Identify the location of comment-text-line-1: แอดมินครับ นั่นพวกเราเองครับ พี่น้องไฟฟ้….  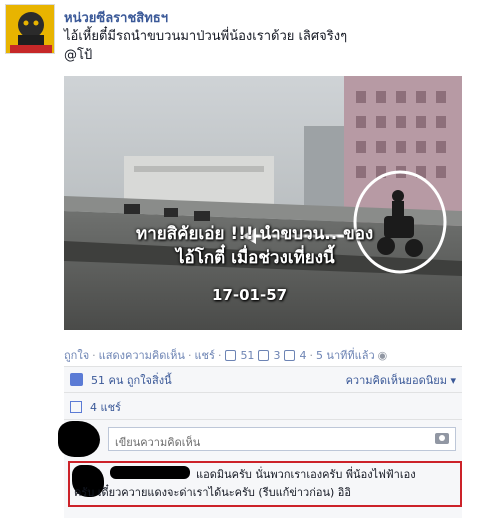
(306, 474).